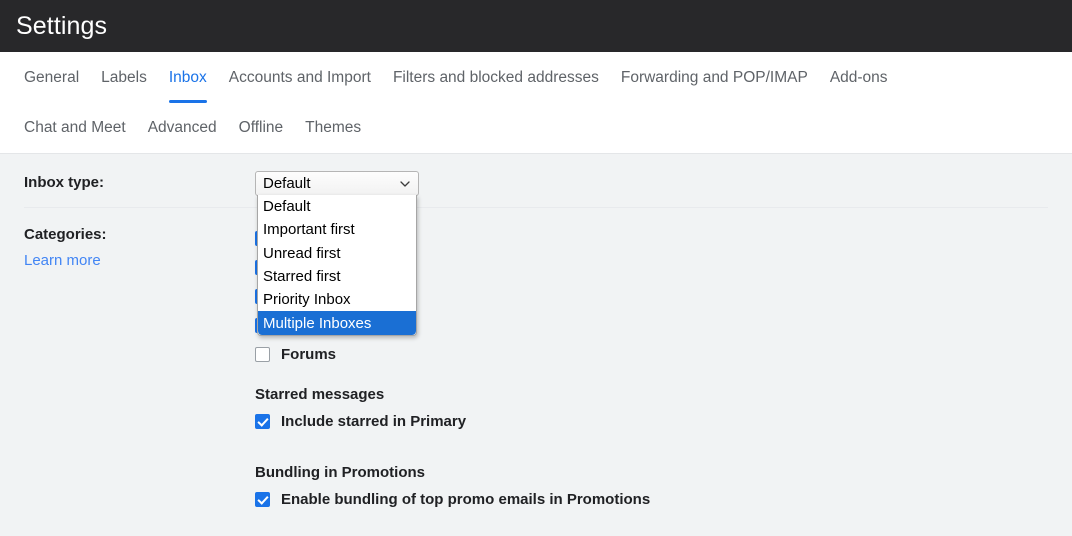  I want to click on include-starred-in-primary-row: Include starred in Primary, so click(360, 421).